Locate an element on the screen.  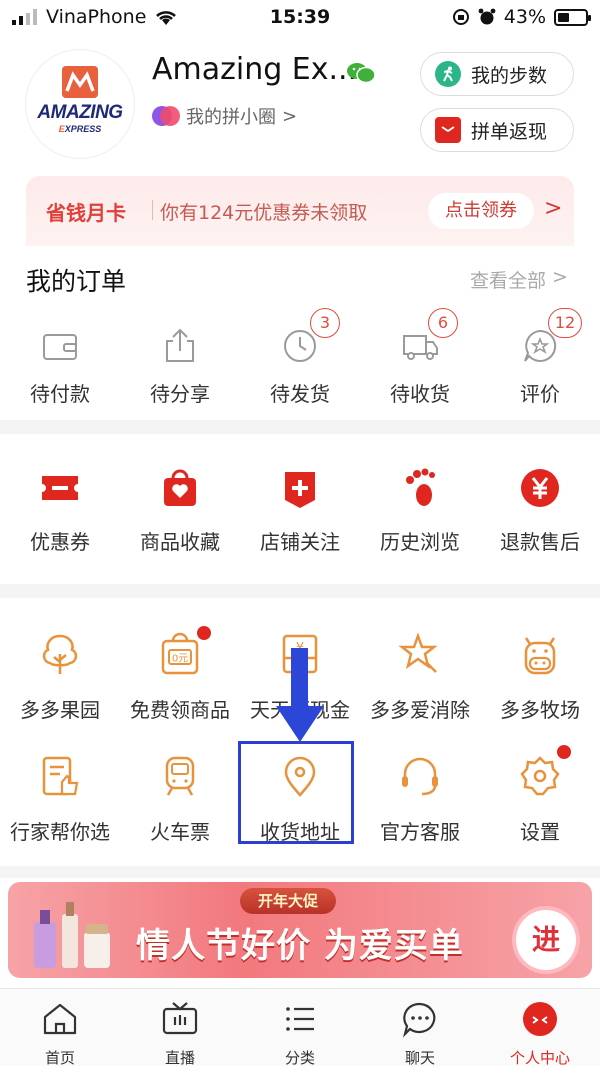
status-right: 43% is located at coordinates (521, 17).